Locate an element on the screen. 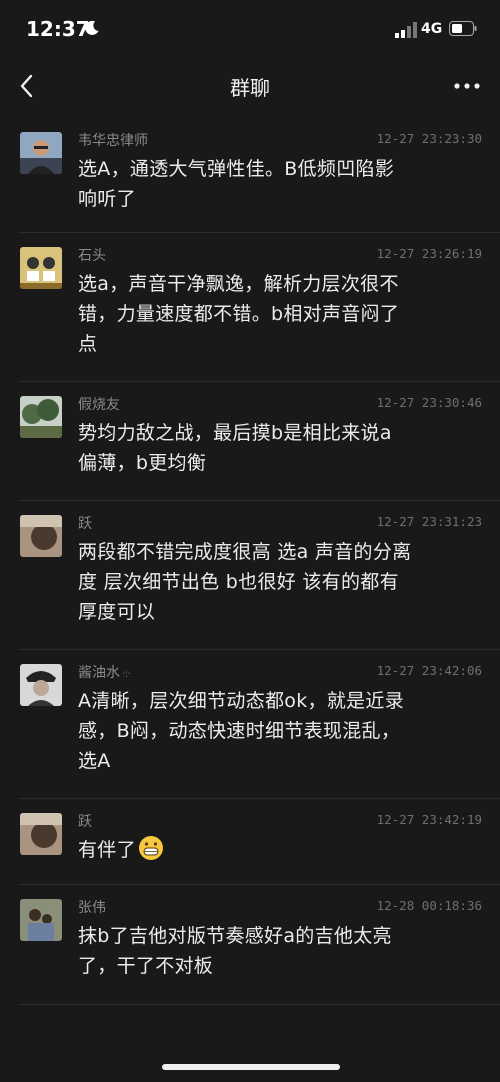  message-timestamp: 12-27 23:31:23 is located at coordinates (429, 521).